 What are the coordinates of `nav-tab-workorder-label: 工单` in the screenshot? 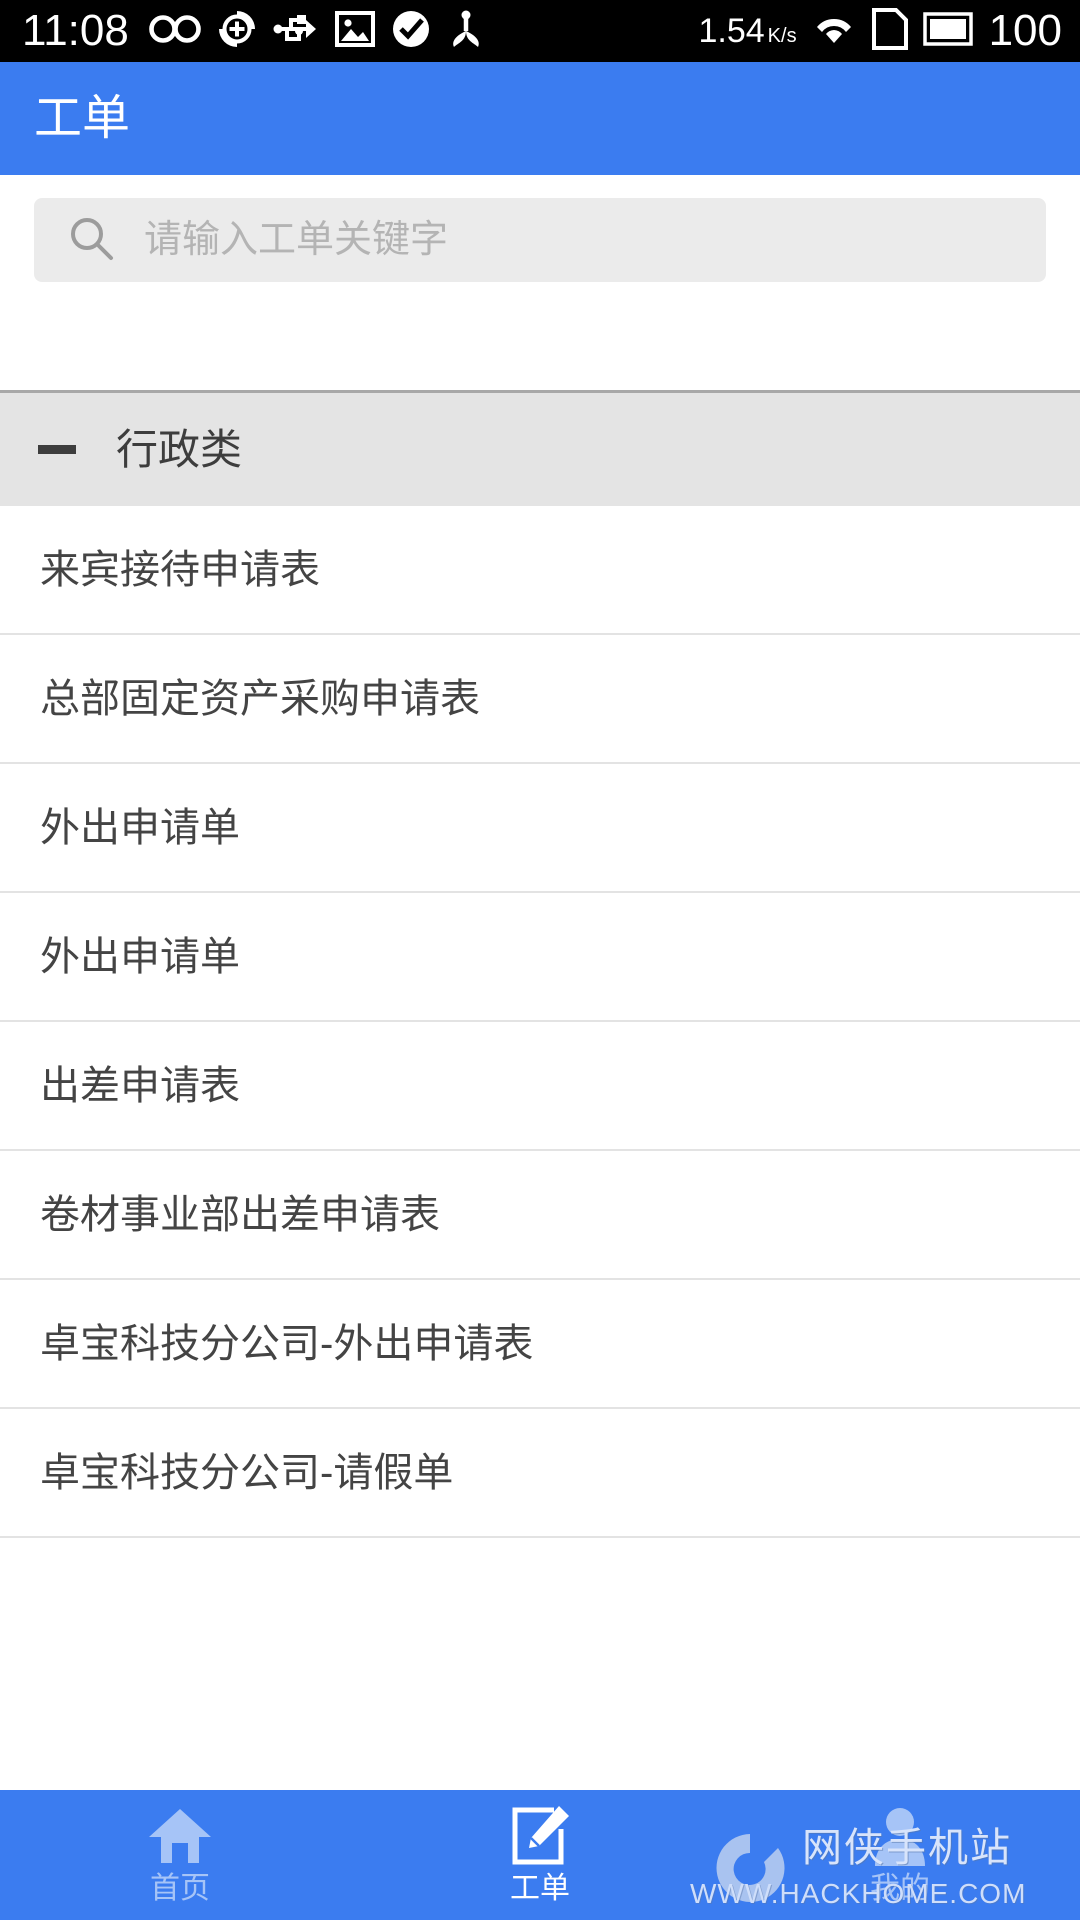 It's located at (540, 1888).